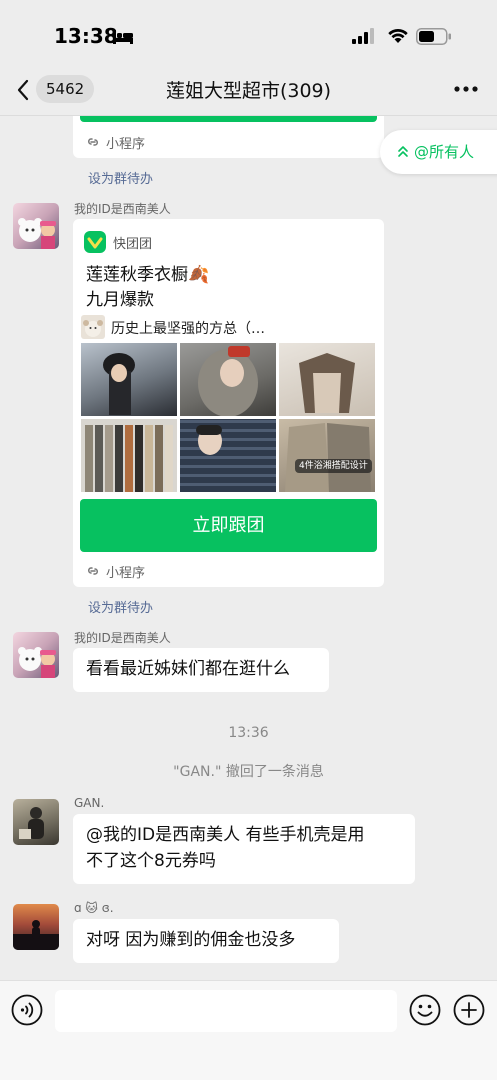 The image size is (497, 1080). Describe the element at coordinates (244, 849) in the screenshot. I see `message-bubble: @我的ID是西南美人 有些手机壳是用 不了这个8元券吗` at that location.